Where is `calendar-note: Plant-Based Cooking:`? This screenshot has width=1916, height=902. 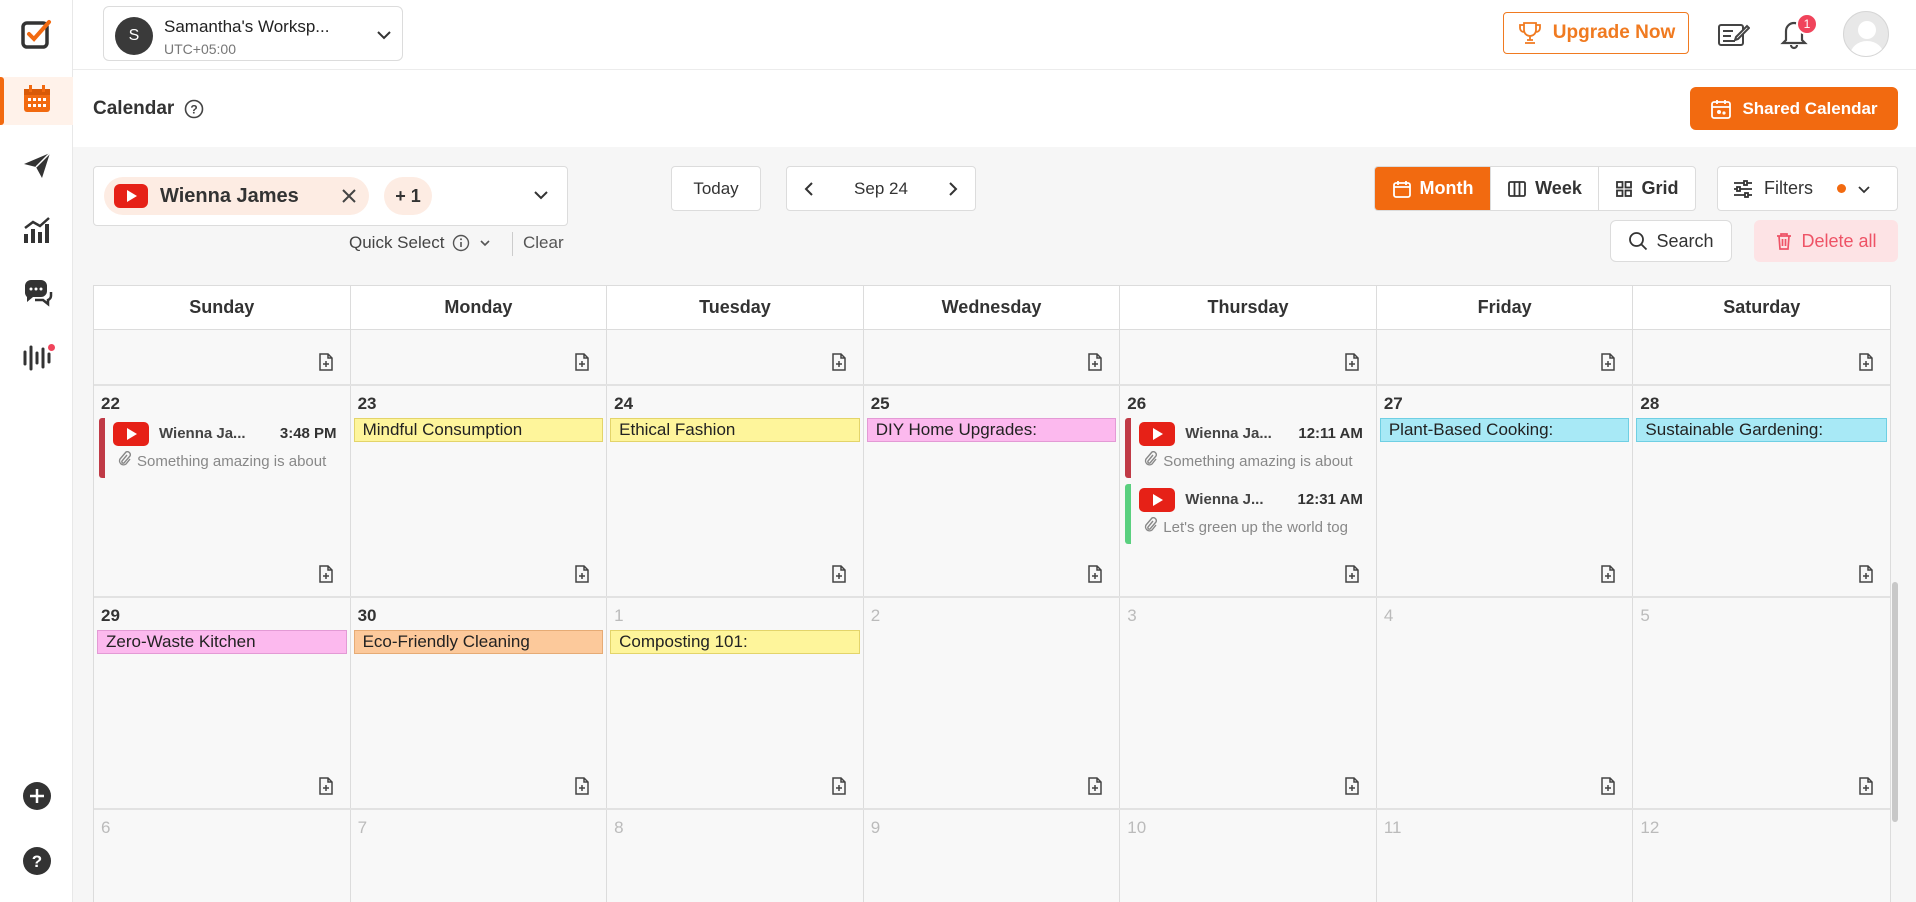 calendar-note: Plant-Based Cooking: is located at coordinates (1504, 430).